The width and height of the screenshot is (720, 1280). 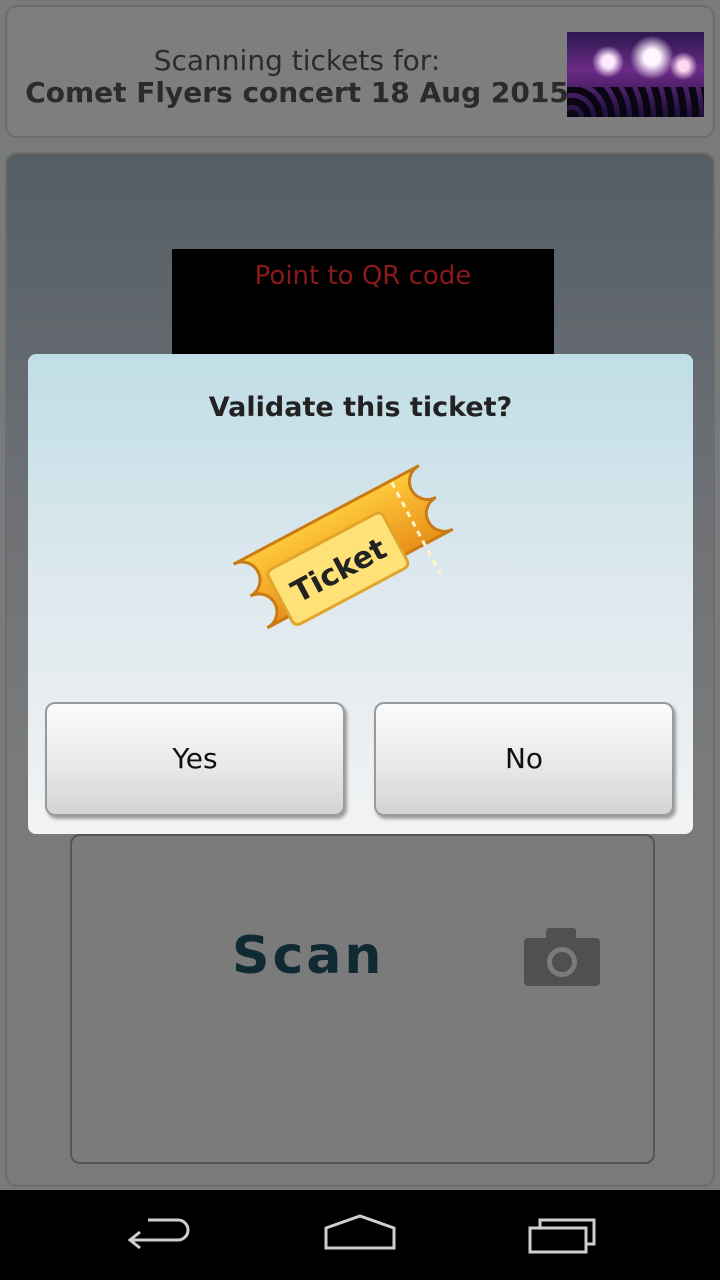 What do you see at coordinates (308, 956) in the screenshot?
I see `scan-label: Scan` at bounding box center [308, 956].